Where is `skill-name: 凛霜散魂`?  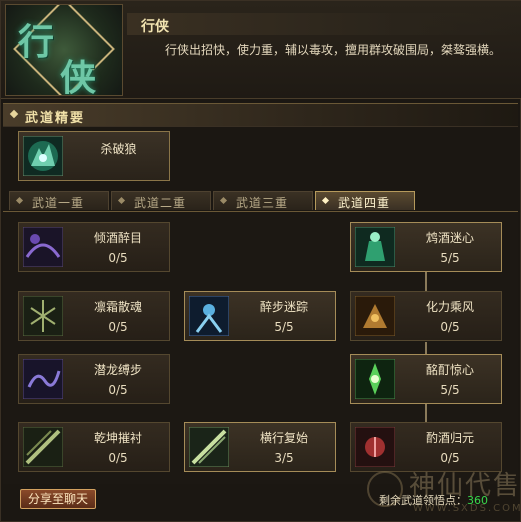 skill-name: 凛霜散魂 is located at coordinates (117, 307).